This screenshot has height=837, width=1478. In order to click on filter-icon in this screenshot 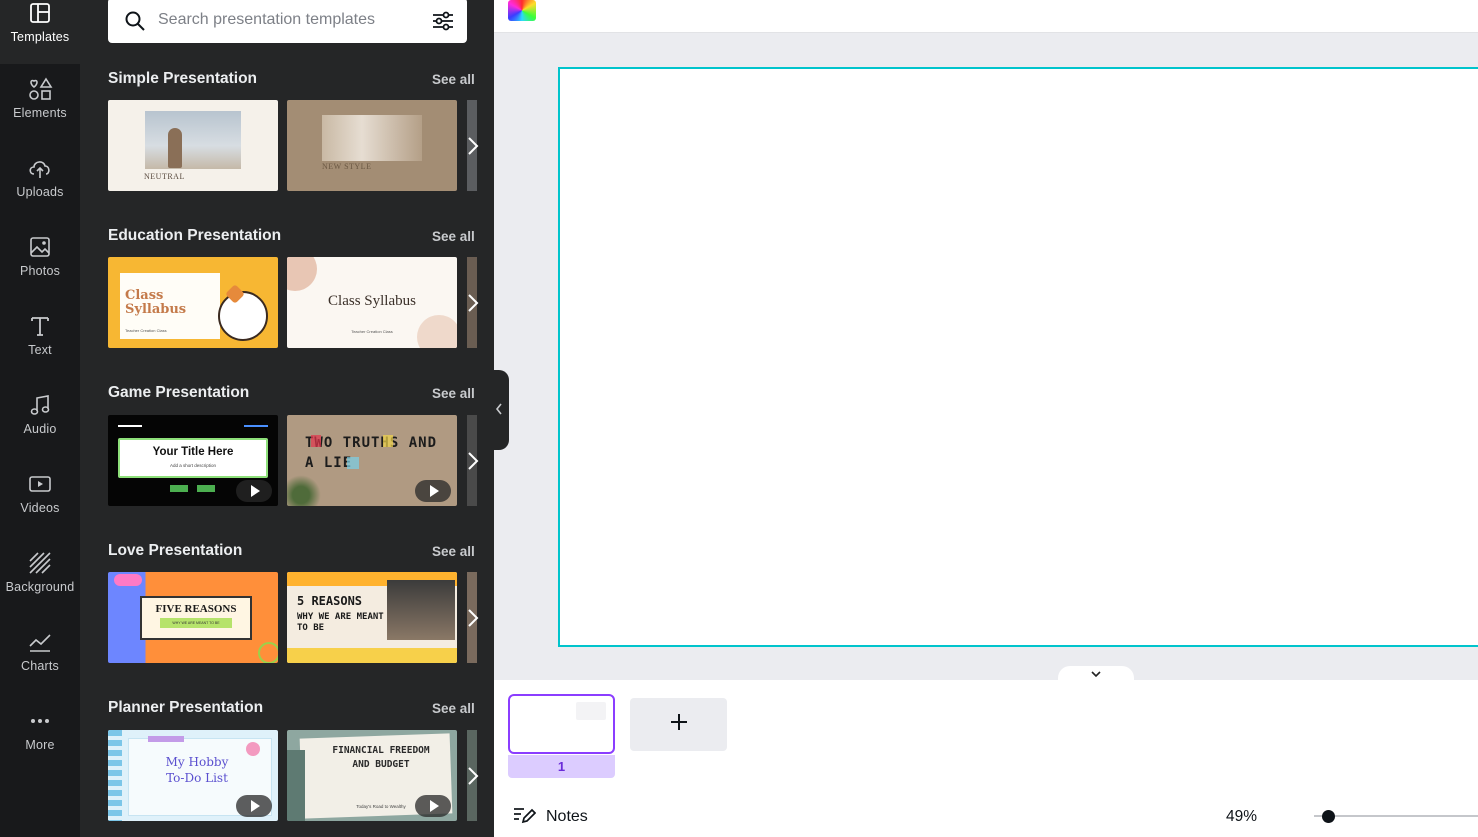, I will do `click(443, 23)`.